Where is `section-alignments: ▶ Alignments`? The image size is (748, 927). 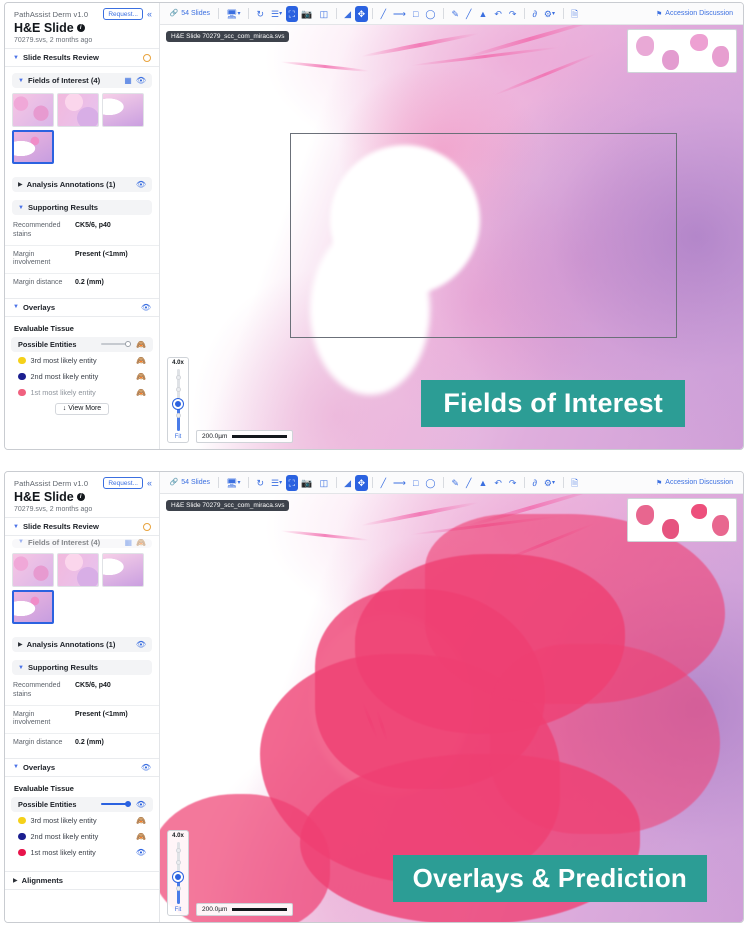 section-alignments: ▶ Alignments is located at coordinates (82, 880).